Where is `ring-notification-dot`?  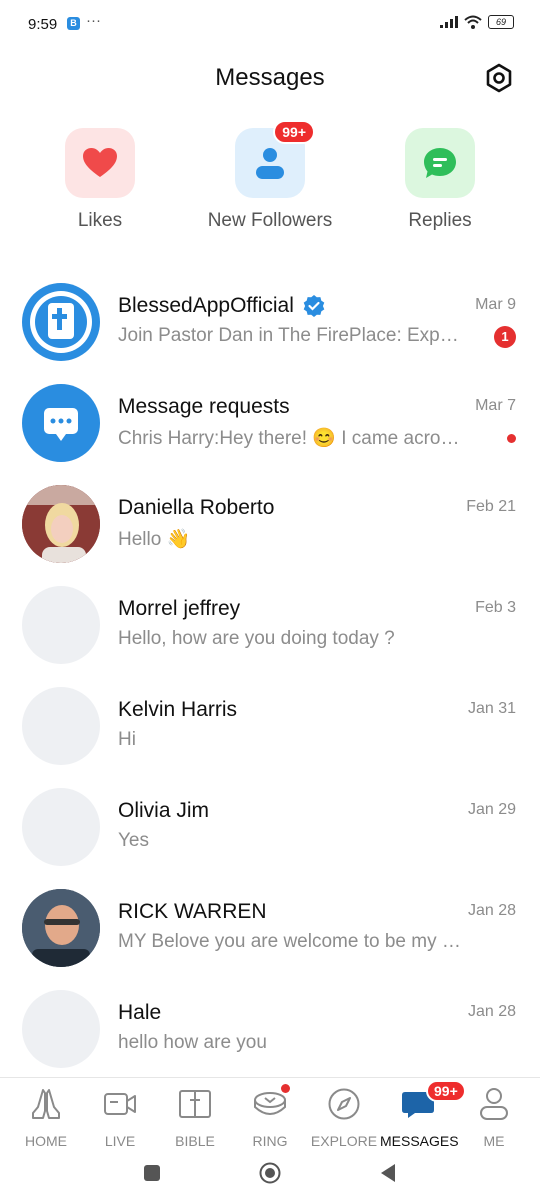 ring-notification-dot is located at coordinates (285, 1088).